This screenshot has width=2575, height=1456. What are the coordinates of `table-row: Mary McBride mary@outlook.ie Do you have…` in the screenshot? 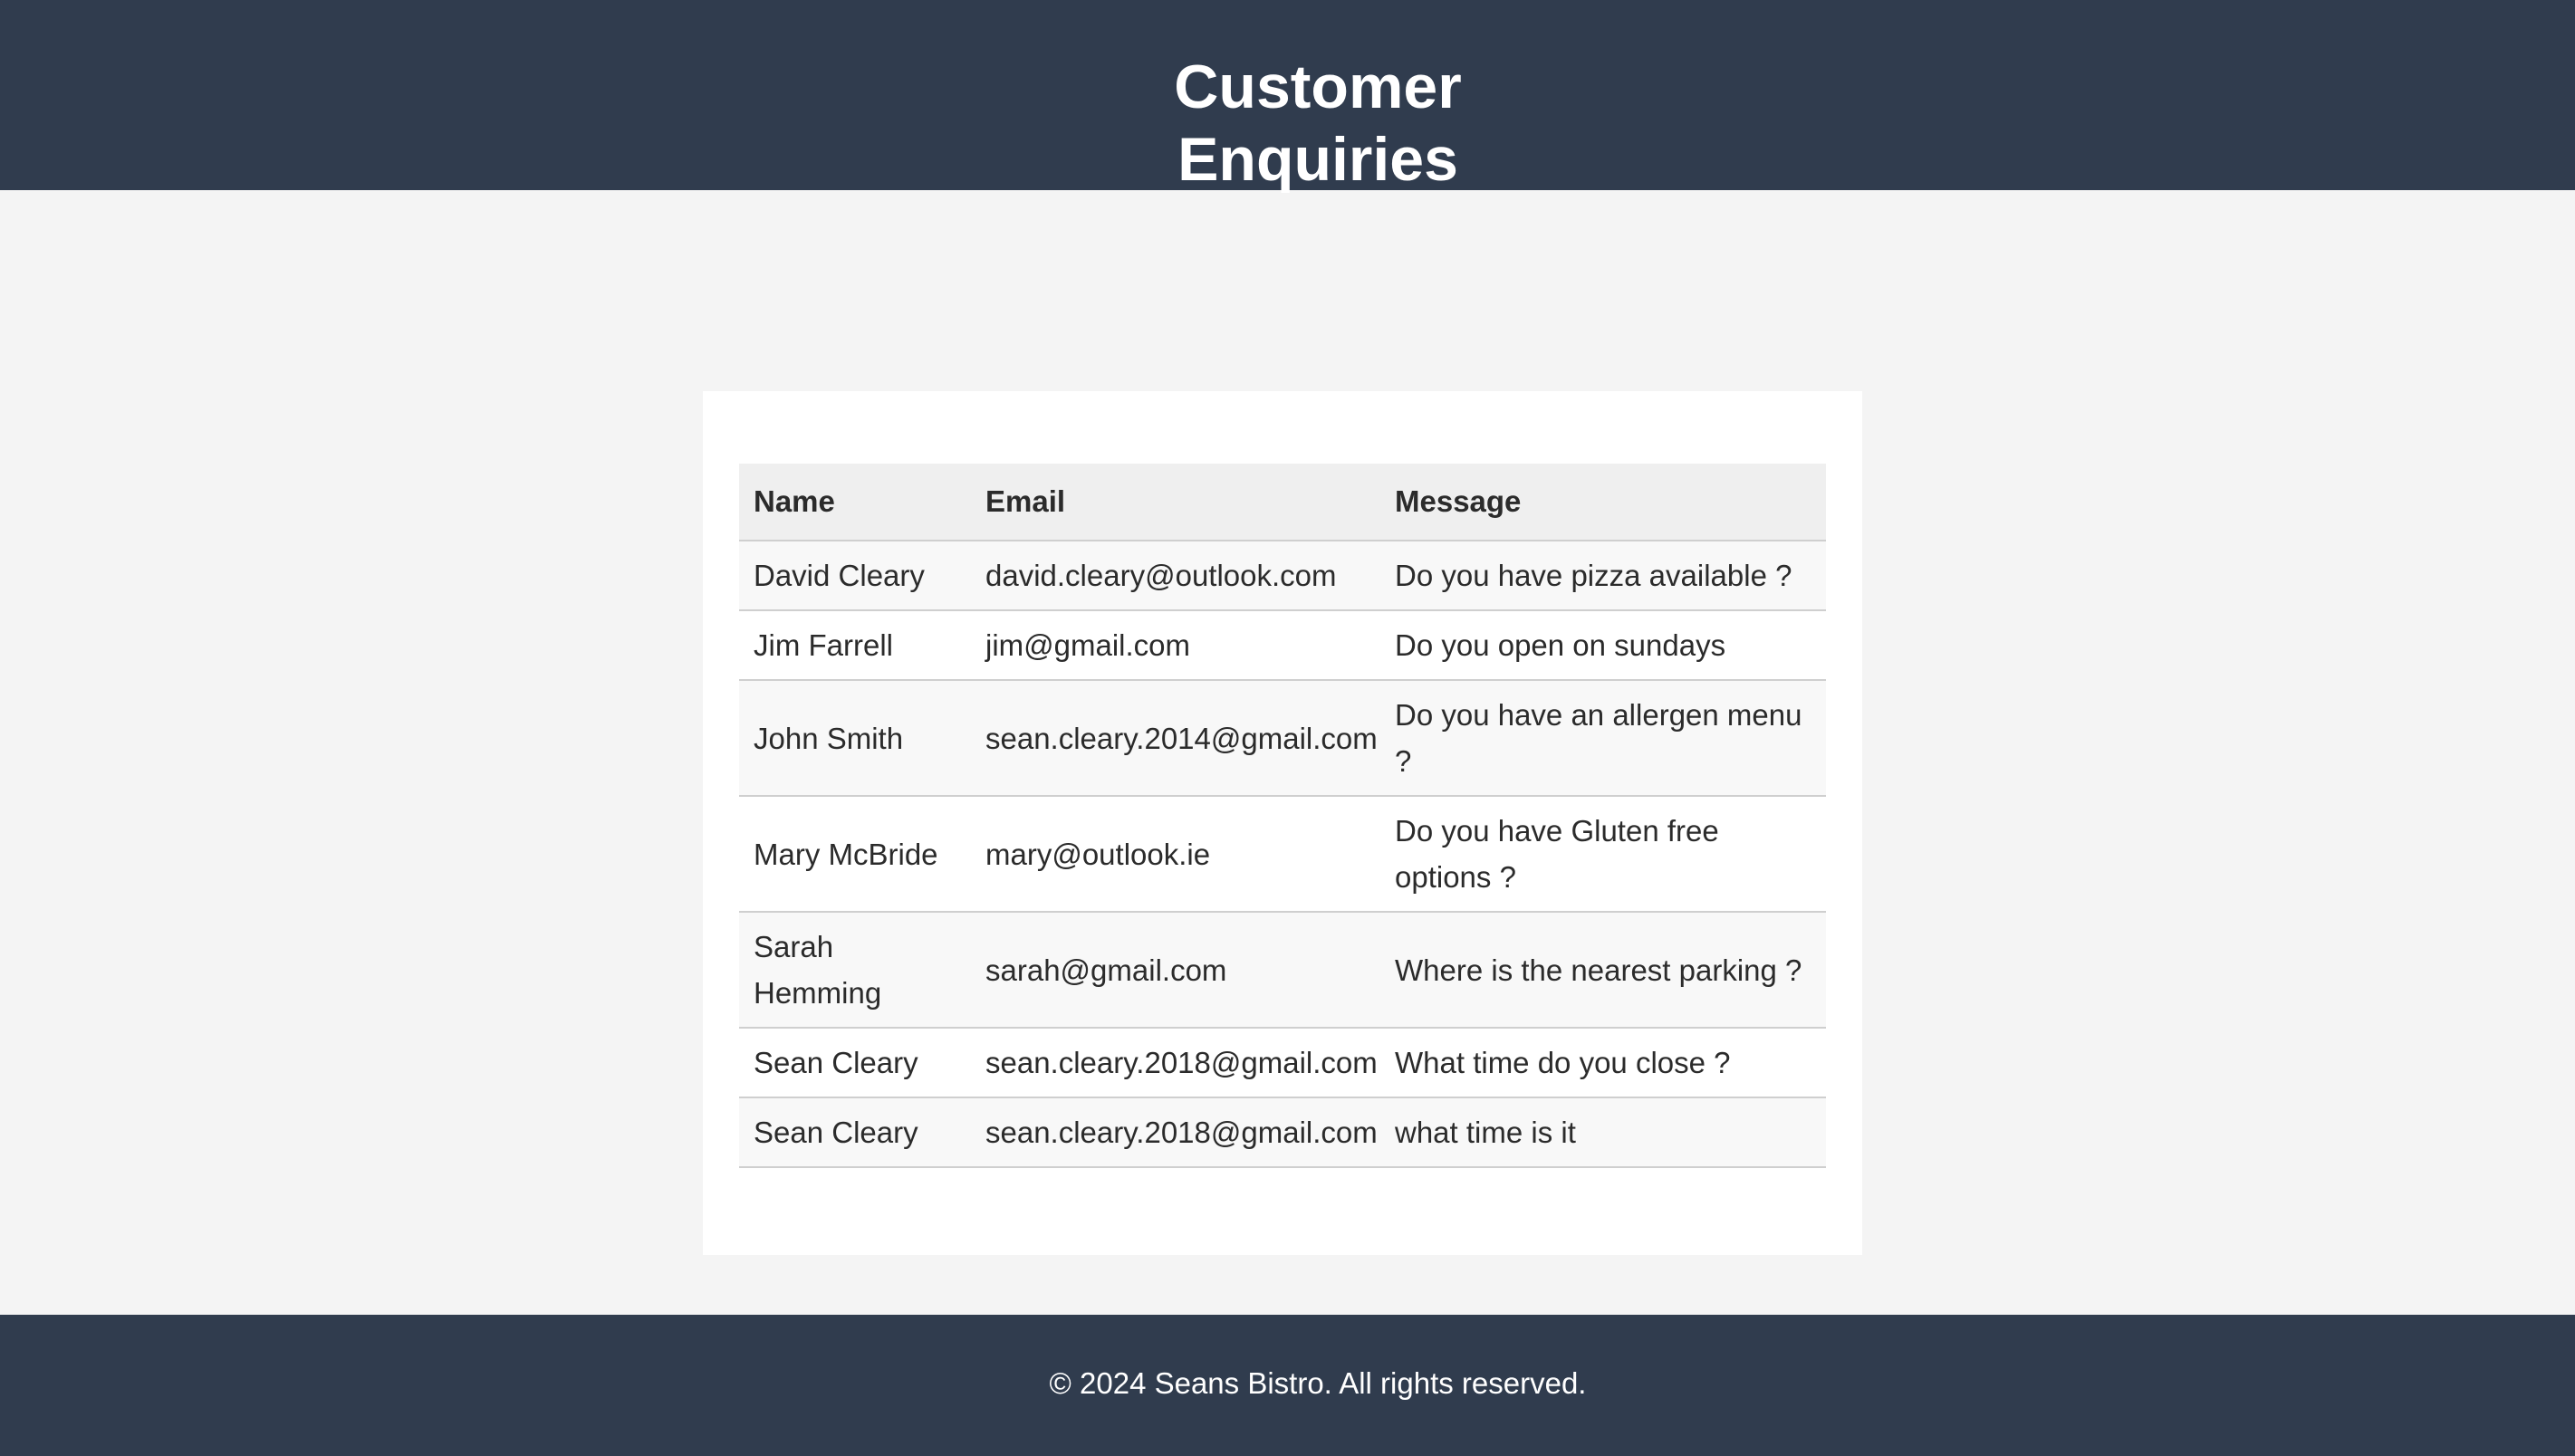 It's located at (1282, 854).